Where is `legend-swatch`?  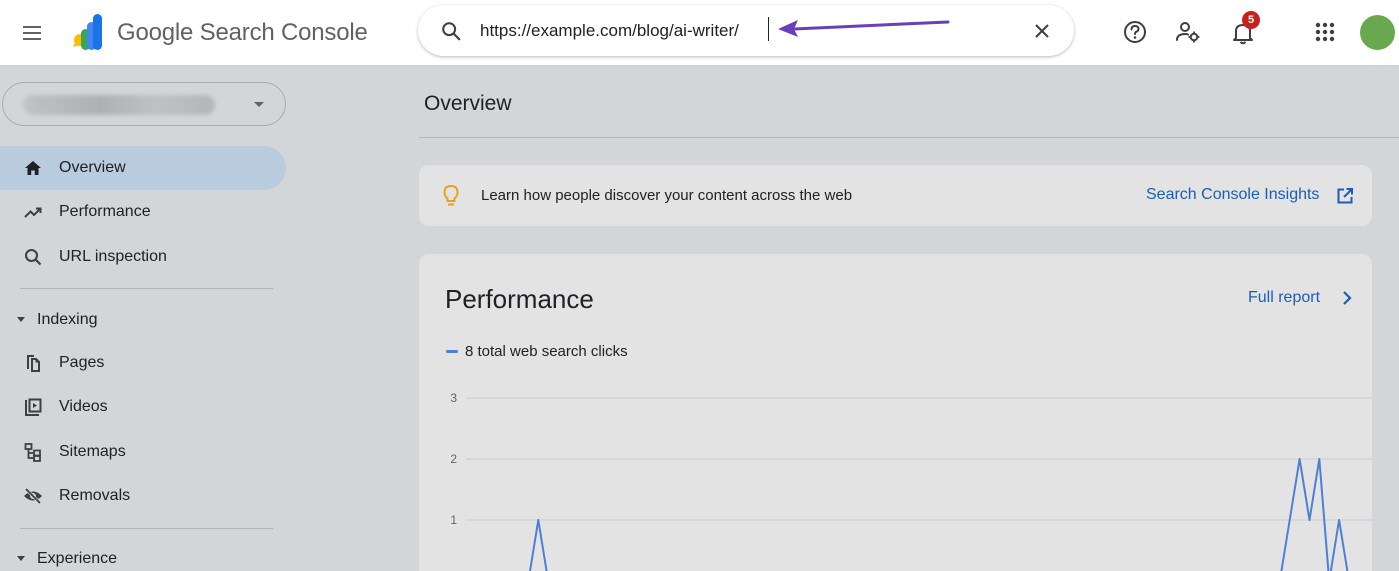 legend-swatch is located at coordinates (452, 351).